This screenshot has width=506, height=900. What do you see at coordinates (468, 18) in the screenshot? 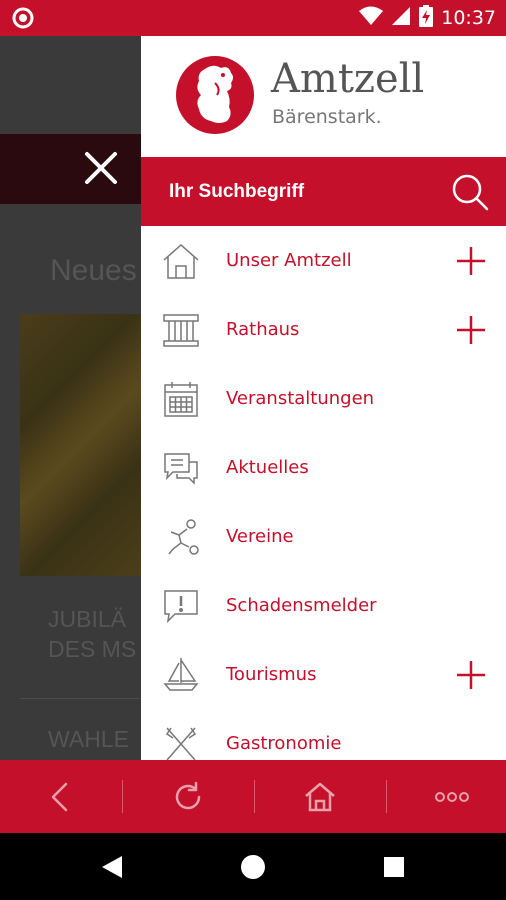
I see `status-time: 10:37` at bounding box center [468, 18].